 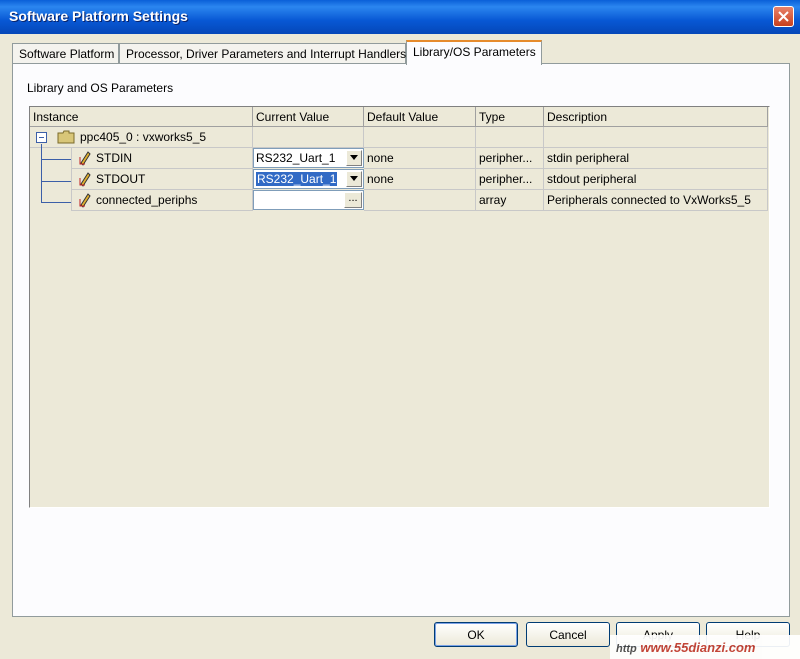 What do you see at coordinates (510, 200) in the screenshot?
I see `type-cell: array` at bounding box center [510, 200].